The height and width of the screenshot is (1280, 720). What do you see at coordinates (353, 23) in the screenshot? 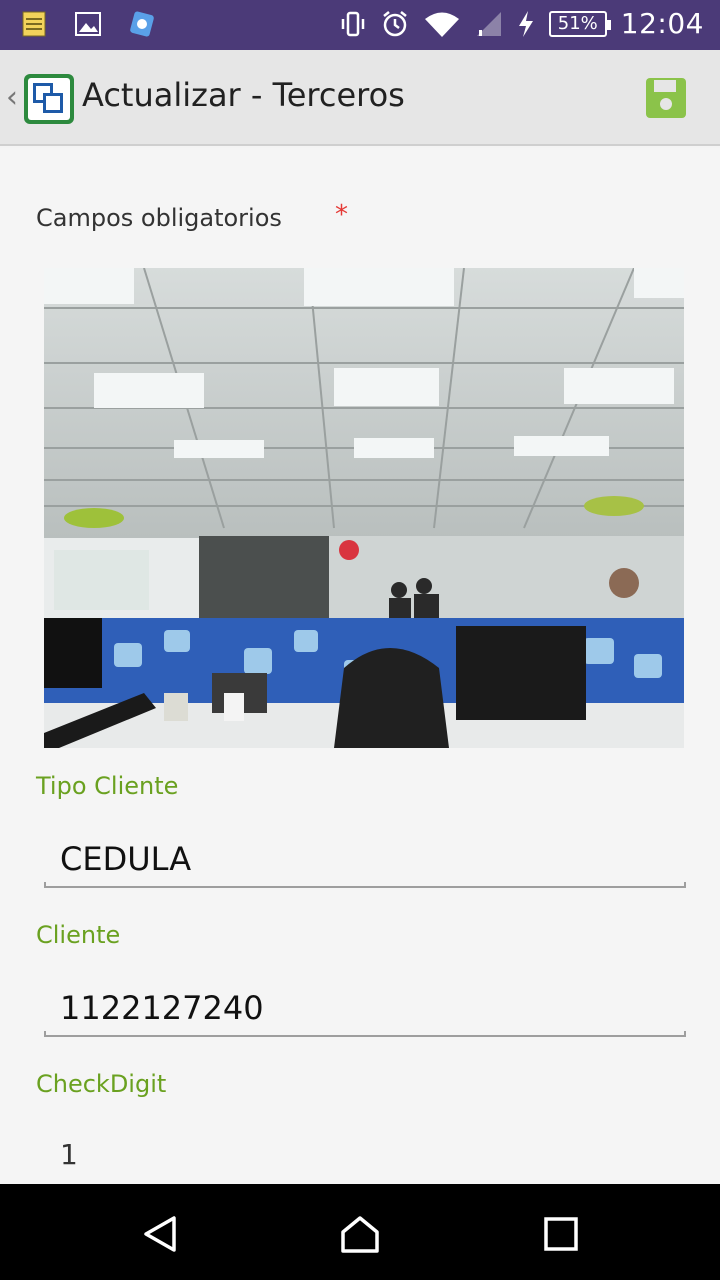
I see `vibrate-icon` at bounding box center [353, 23].